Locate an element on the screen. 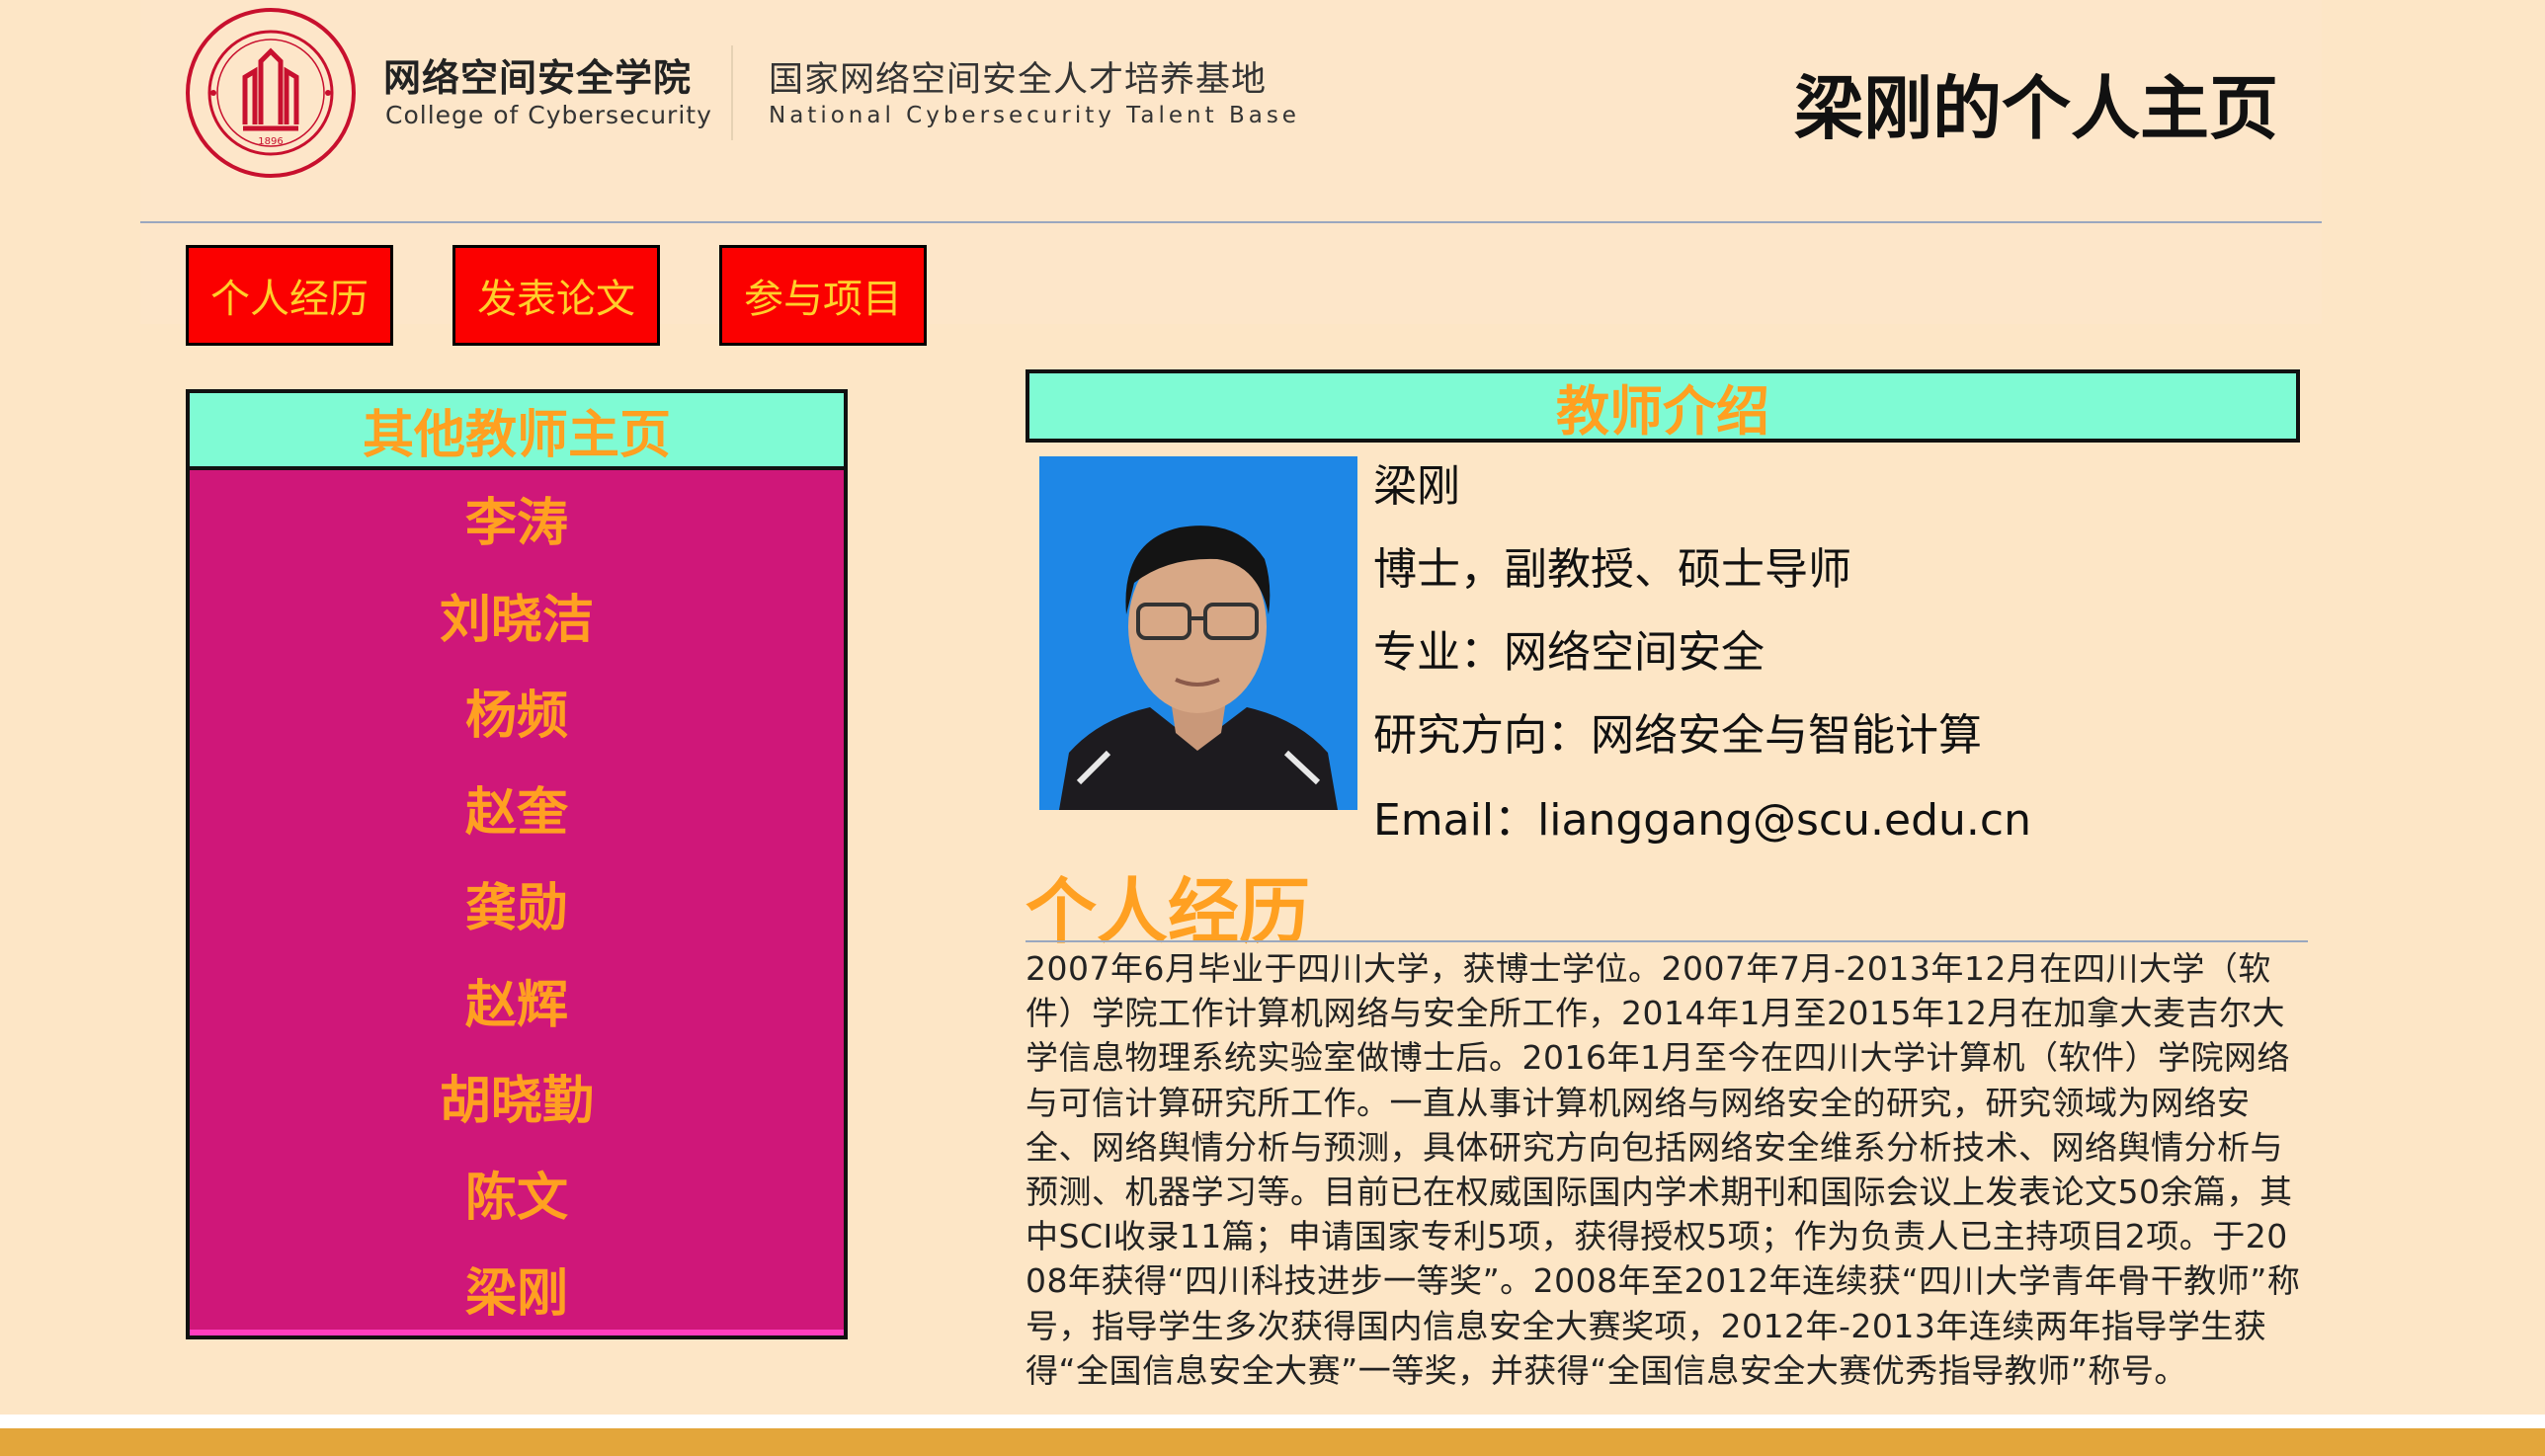 The width and height of the screenshot is (2545, 1456). teacher-link-yang-pin: 杨频 is located at coordinates (517, 711).